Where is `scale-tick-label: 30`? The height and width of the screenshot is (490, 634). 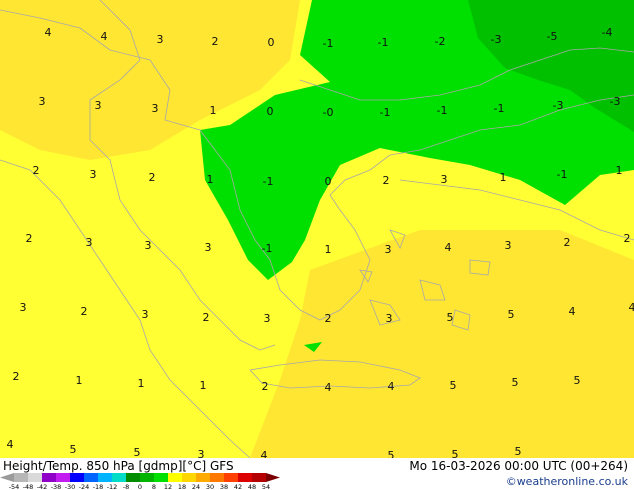
scale-tick-label: 30 is located at coordinates (210, 486).